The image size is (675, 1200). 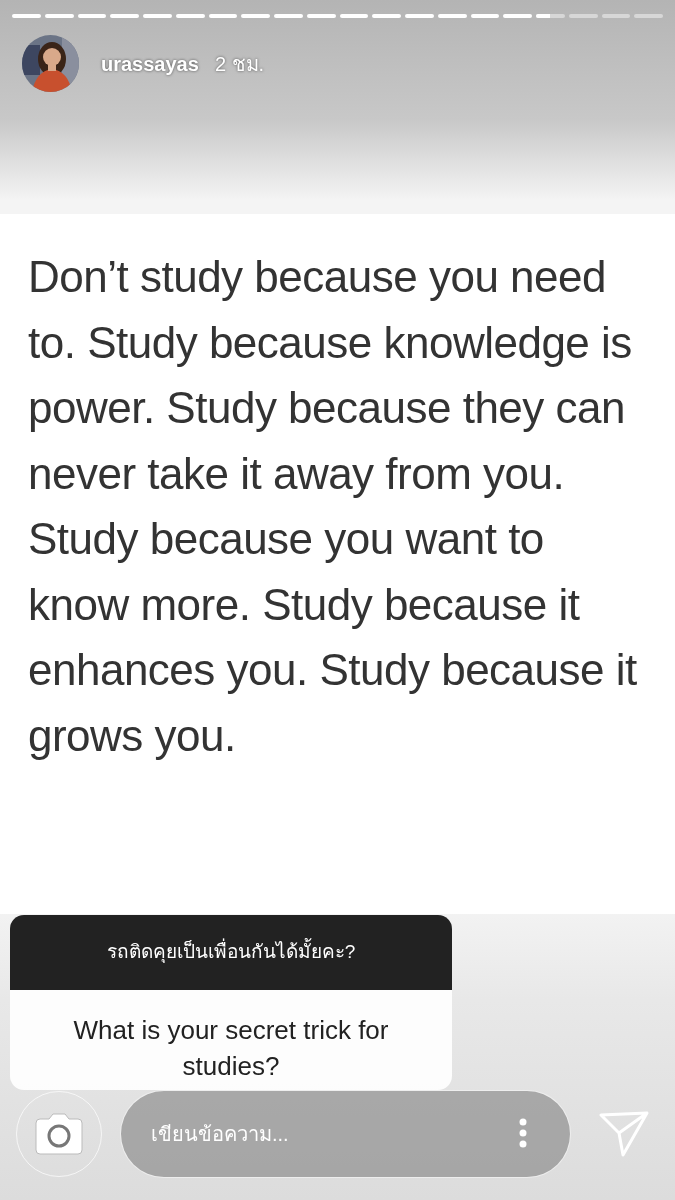 I want to click on question-text: What is your secret trick for studies?, so click(x=231, y=1048).